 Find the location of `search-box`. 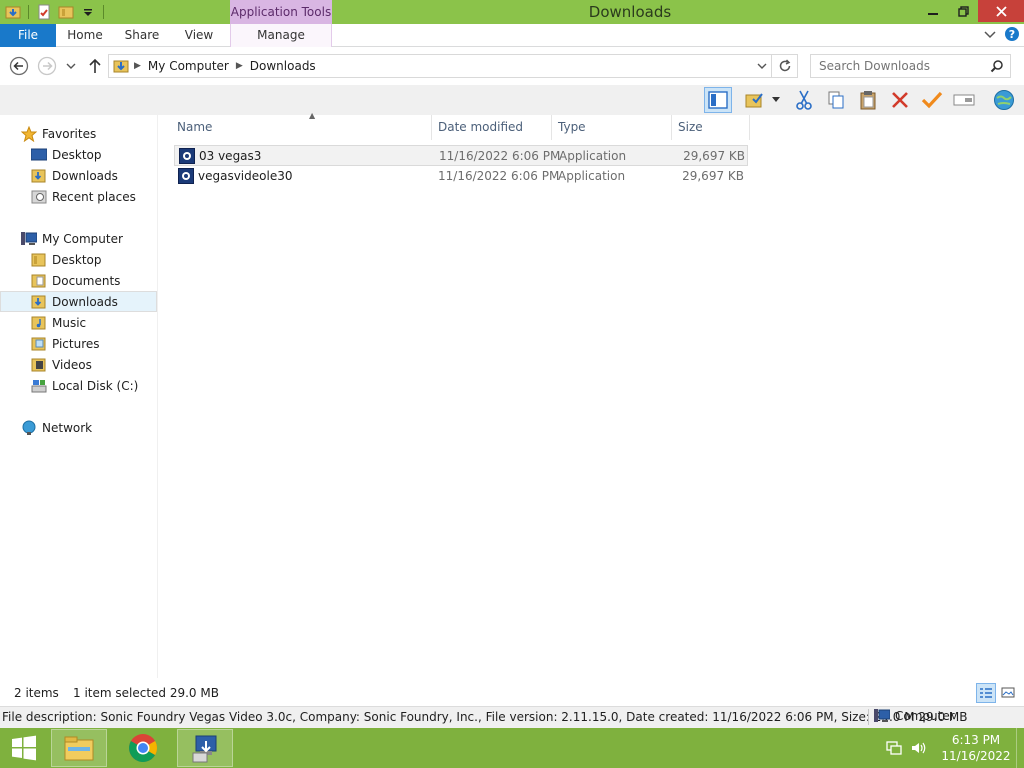

search-box is located at coordinates (910, 66).